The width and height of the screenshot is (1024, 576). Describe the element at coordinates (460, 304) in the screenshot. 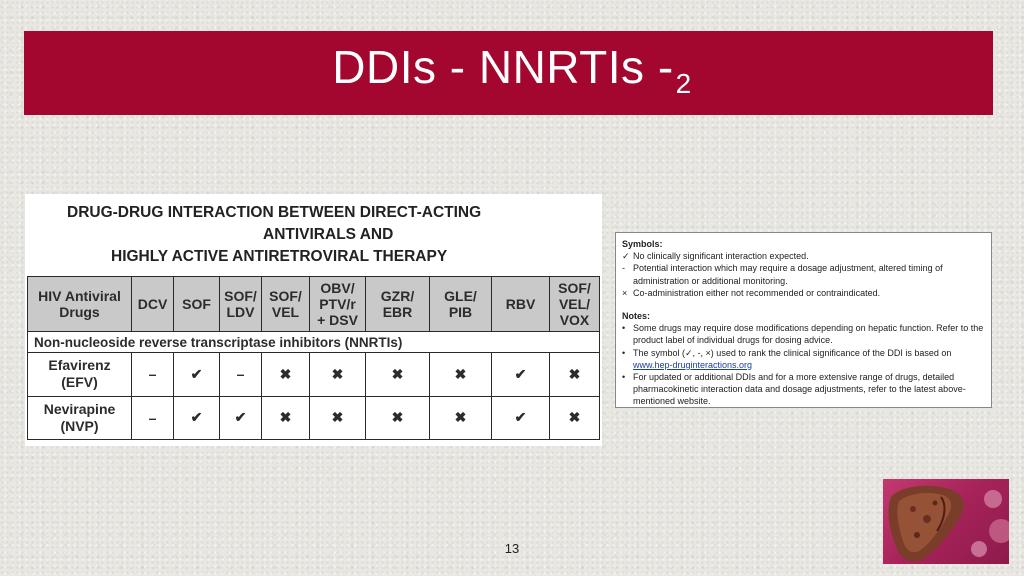

I see `column-header-gle-pib: GLE/PIB` at that location.